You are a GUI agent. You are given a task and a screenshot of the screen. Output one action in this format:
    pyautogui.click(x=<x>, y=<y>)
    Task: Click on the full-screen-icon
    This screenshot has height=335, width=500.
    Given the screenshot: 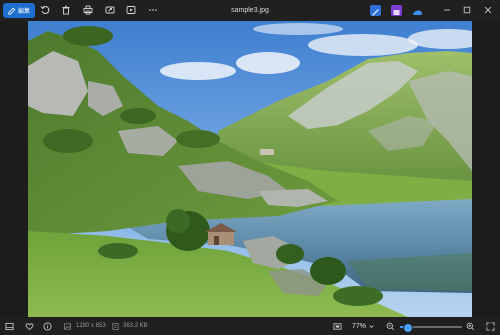 What is the action you would take?
    pyautogui.click(x=490, y=326)
    